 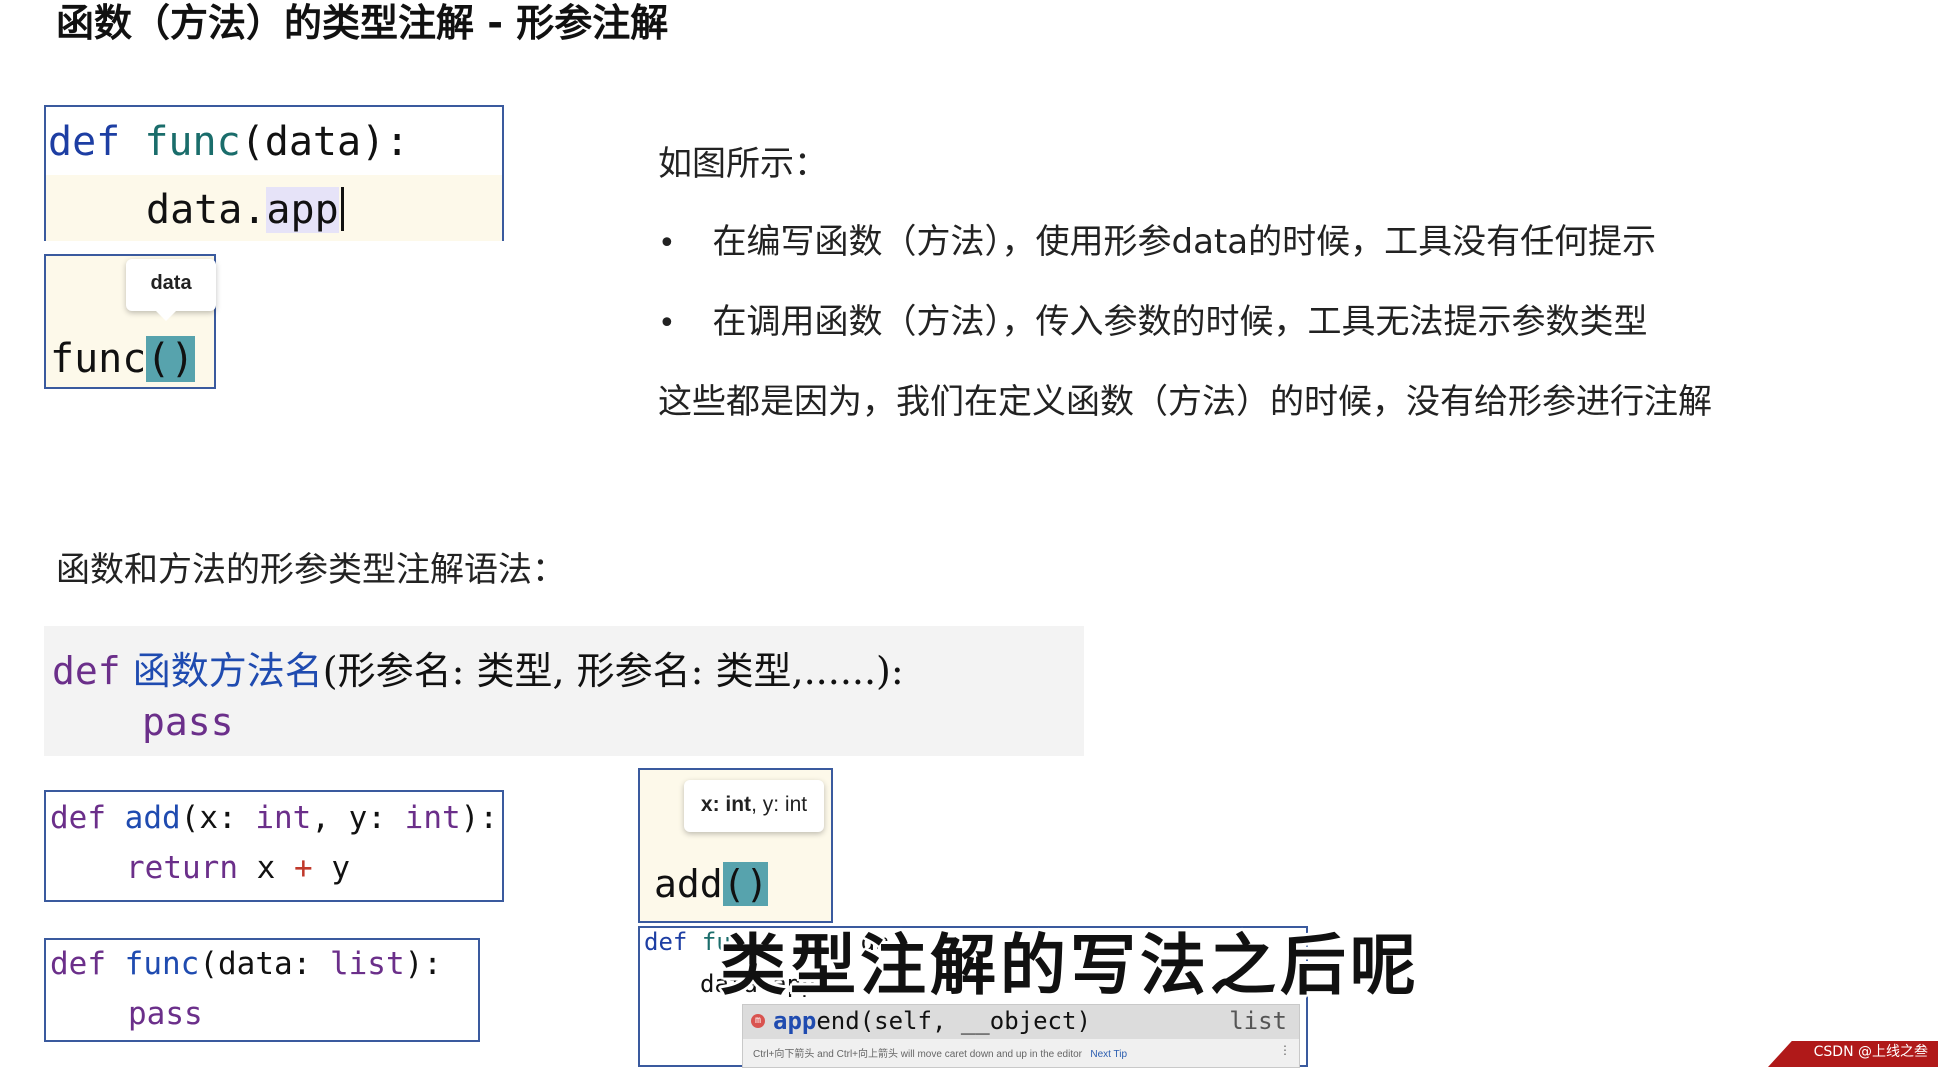 I want to click on method-icon: m, so click(x=758, y=1021).